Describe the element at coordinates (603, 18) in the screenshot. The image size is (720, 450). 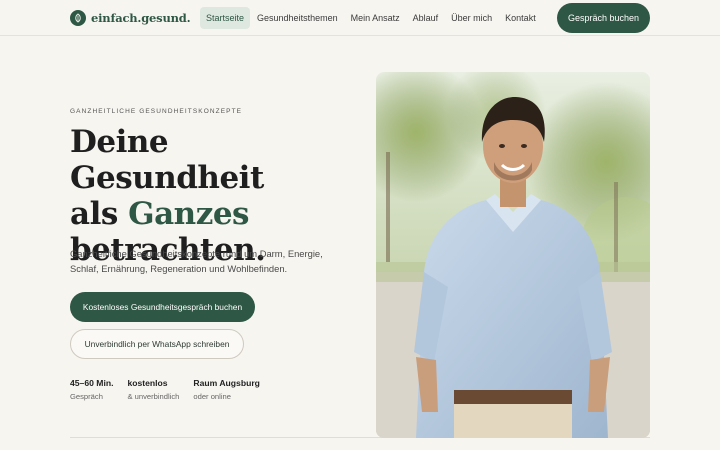
I see `book-call-button: Gespräch buchen` at that location.